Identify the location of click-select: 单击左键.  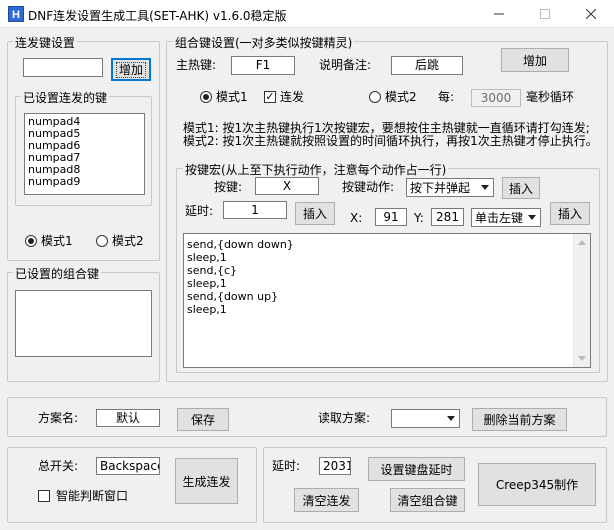
(506, 217).